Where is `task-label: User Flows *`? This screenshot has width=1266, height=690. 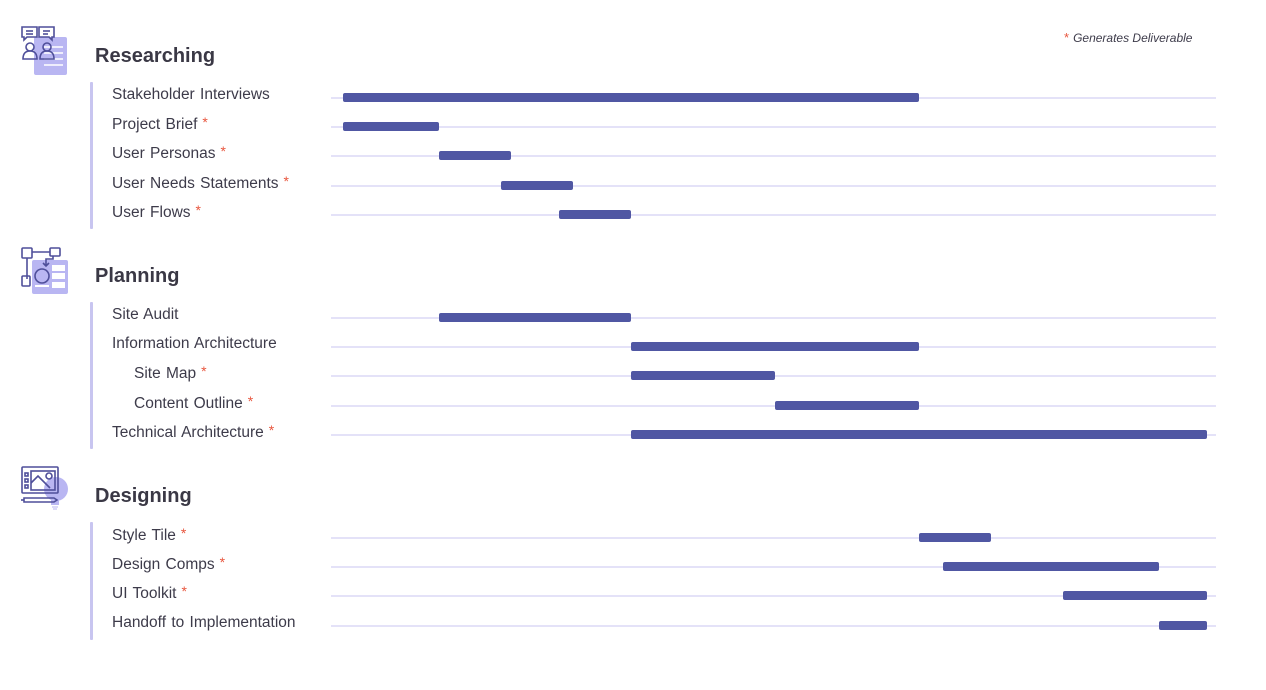
task-label: User Flows * is located at coordinates (156, 212).